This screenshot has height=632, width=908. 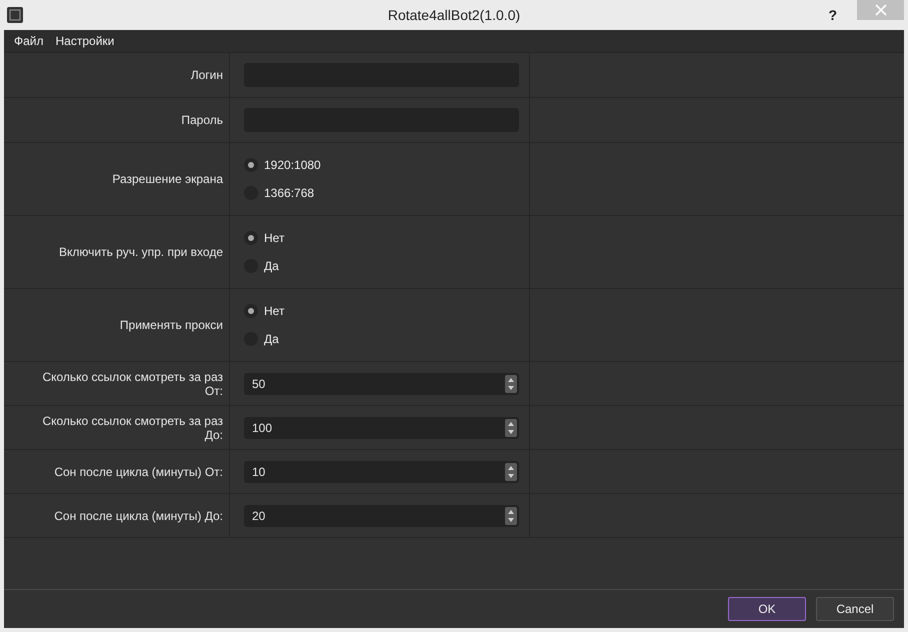 I want to click on field-label: Применять прокси, so click(x=171, y=325).